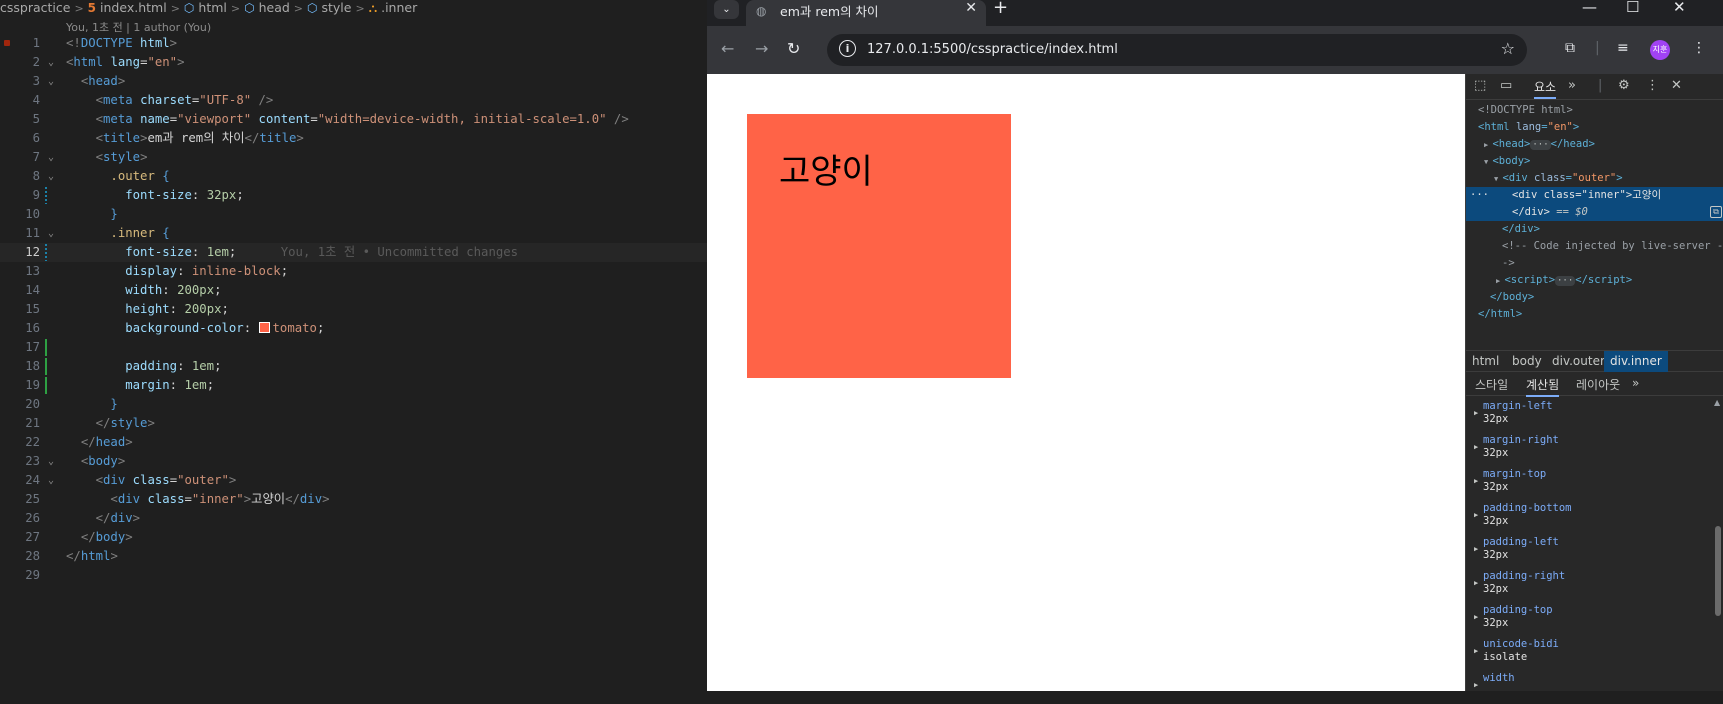 This screenshot has width=1723, height=704. Describe the element at coordinates (1718, 571) in the screenshot. I see `scroll-thumb` at that location.